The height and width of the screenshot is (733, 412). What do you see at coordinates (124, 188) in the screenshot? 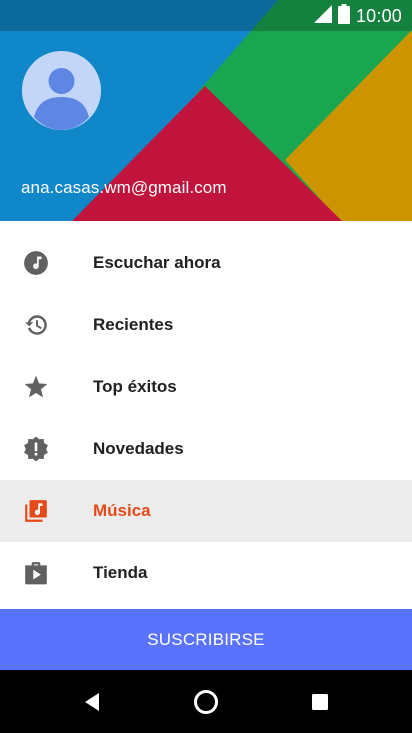
I see `account-email: ana.casas.wm@gmail.com` at bounding box center [124, 188].